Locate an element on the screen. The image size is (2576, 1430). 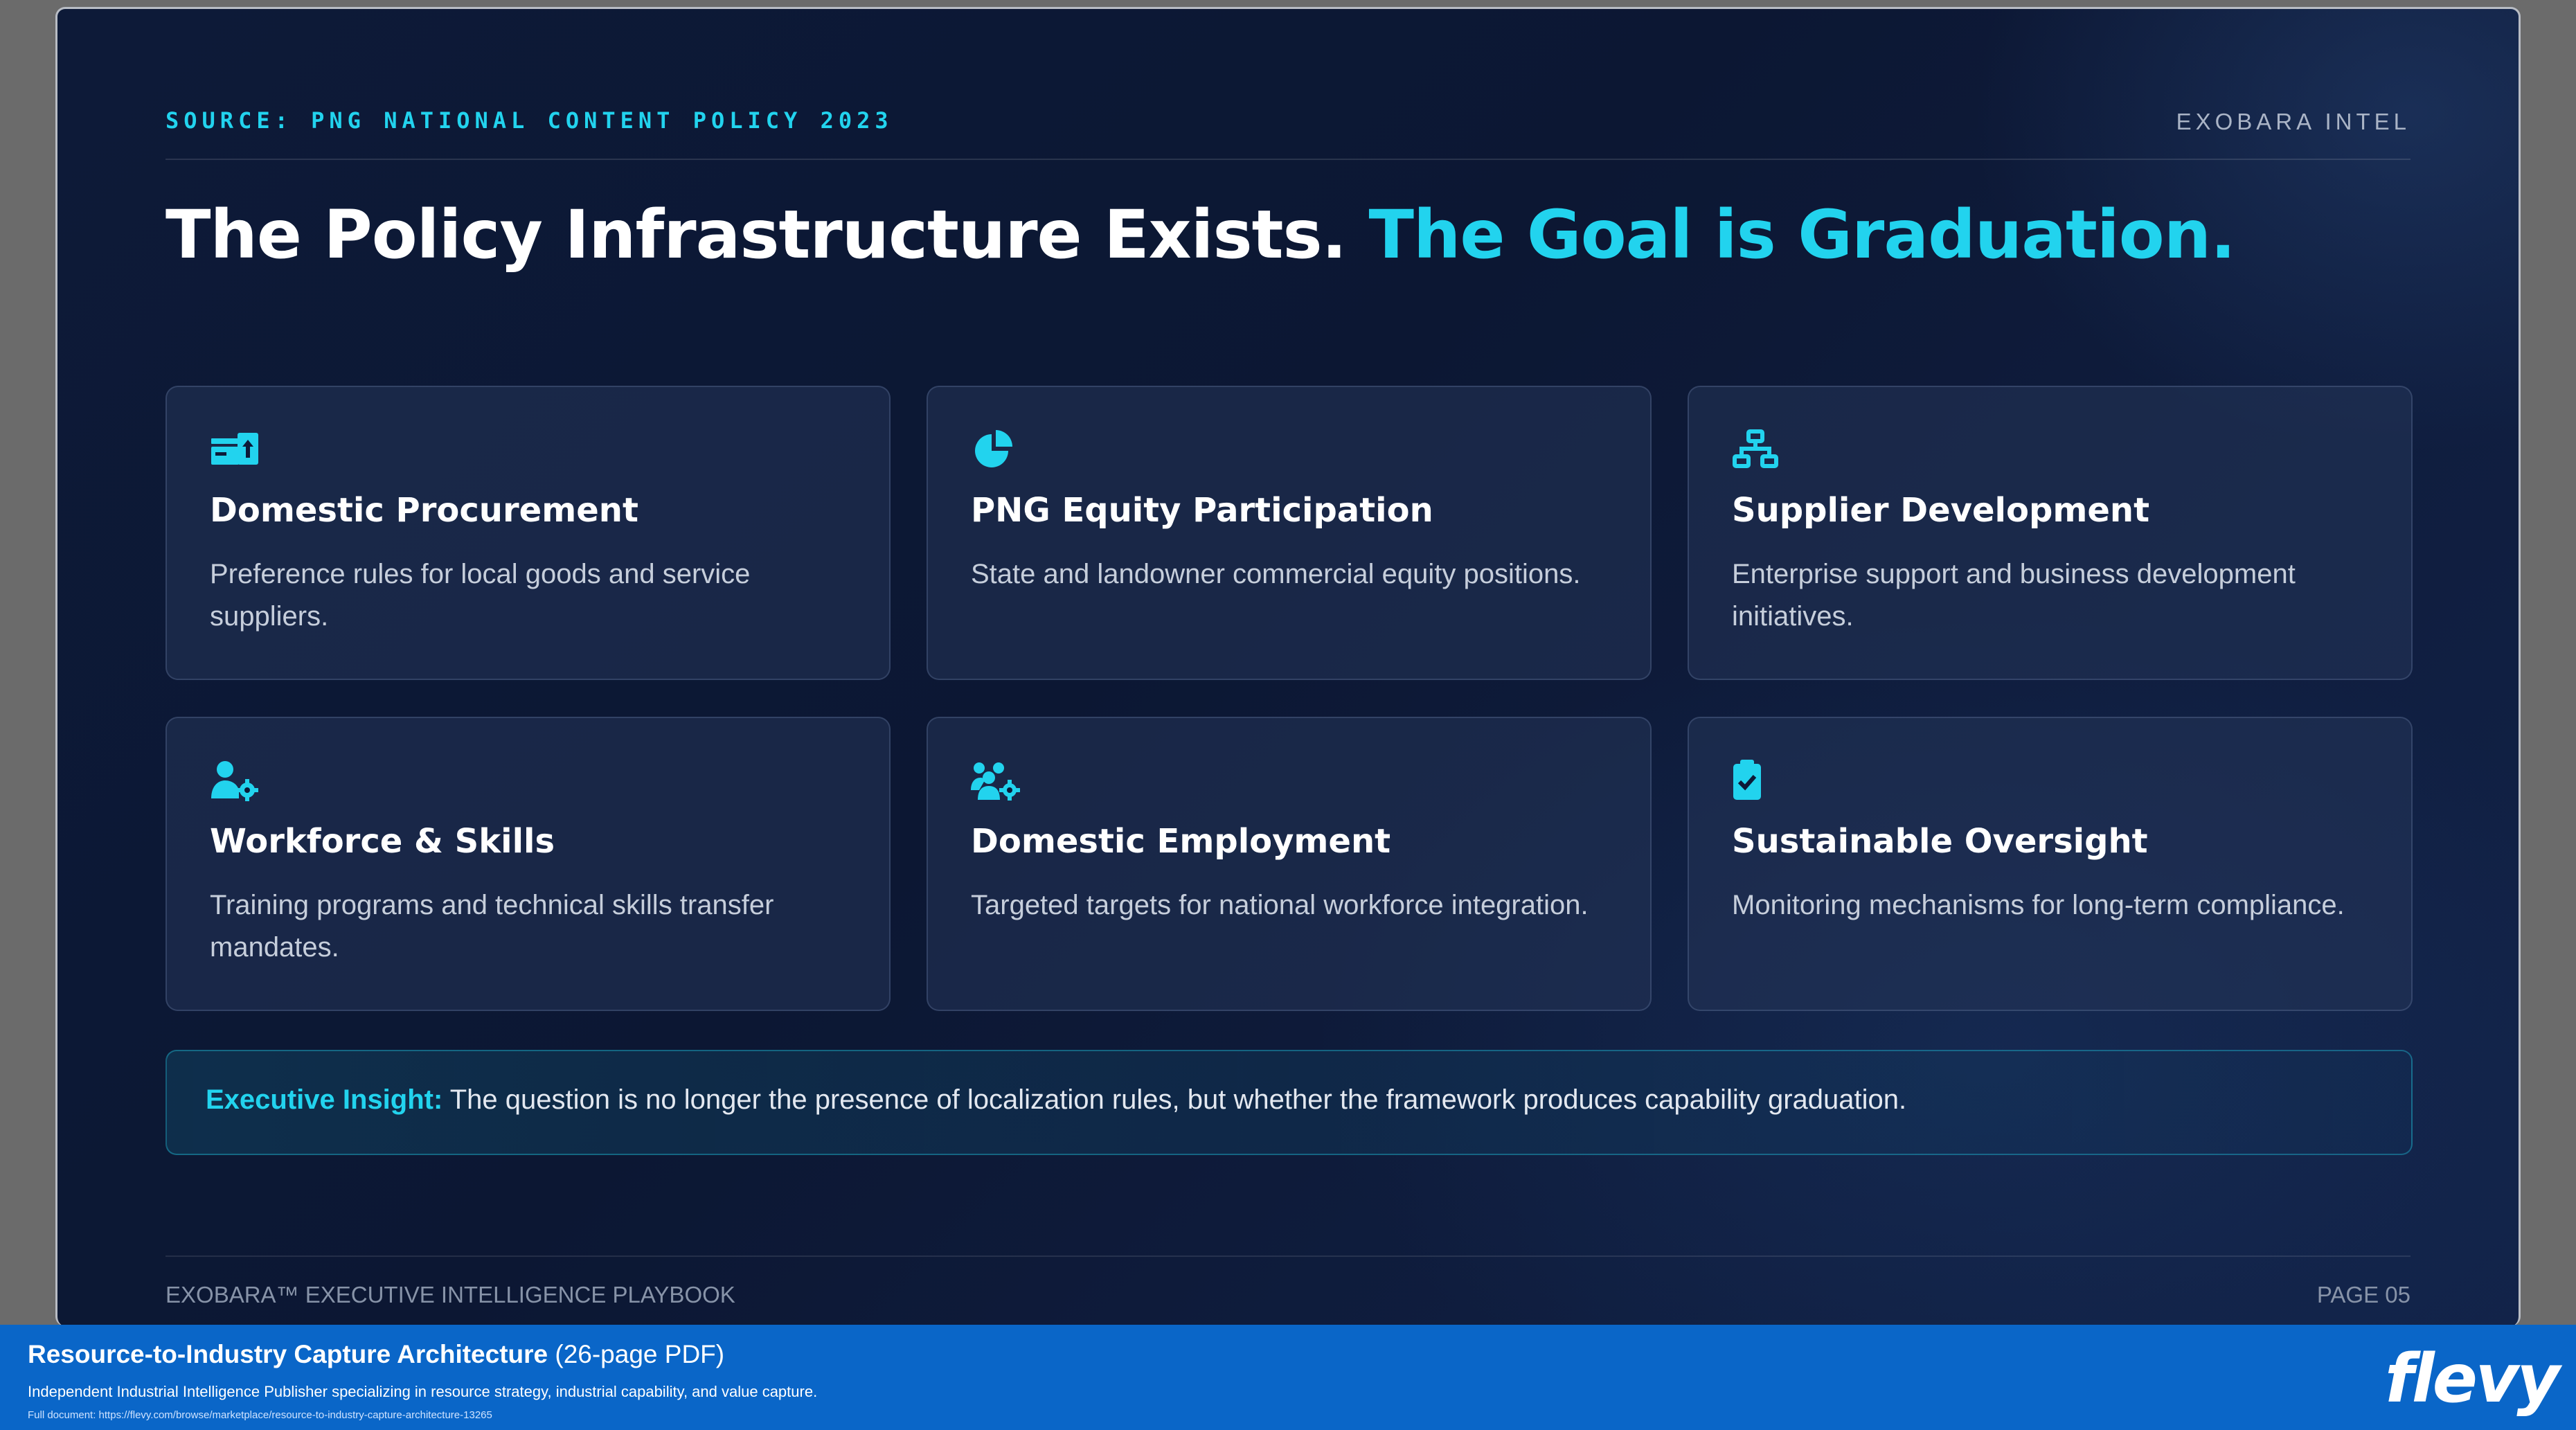
brand-label: EXOBARA INTEL is located at coordinates (2293, 121).